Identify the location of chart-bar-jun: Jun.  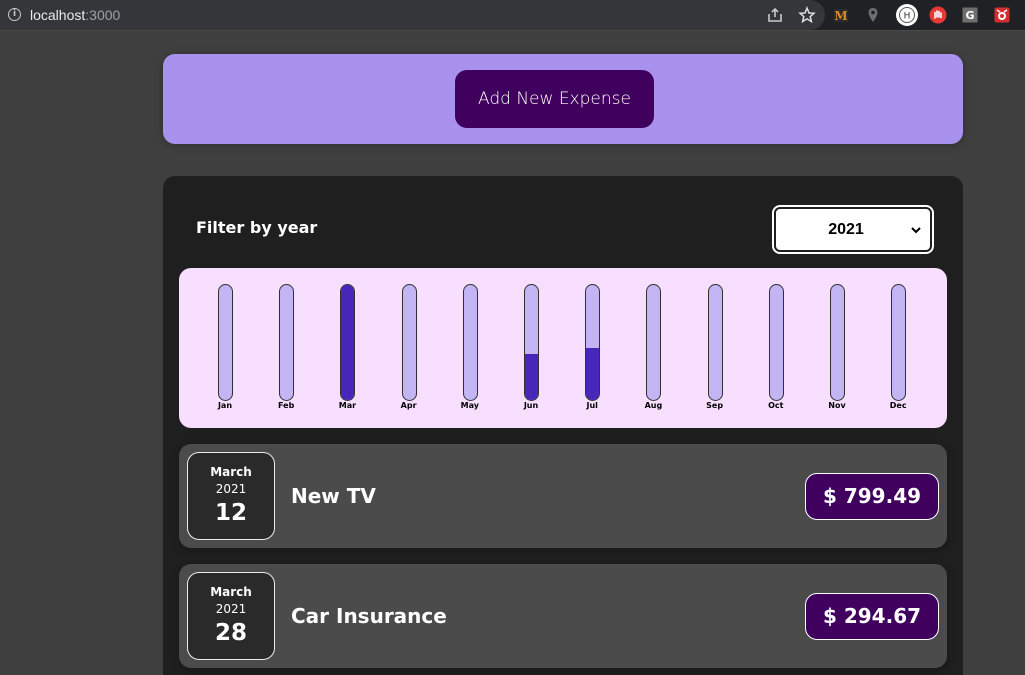
(531, 349).